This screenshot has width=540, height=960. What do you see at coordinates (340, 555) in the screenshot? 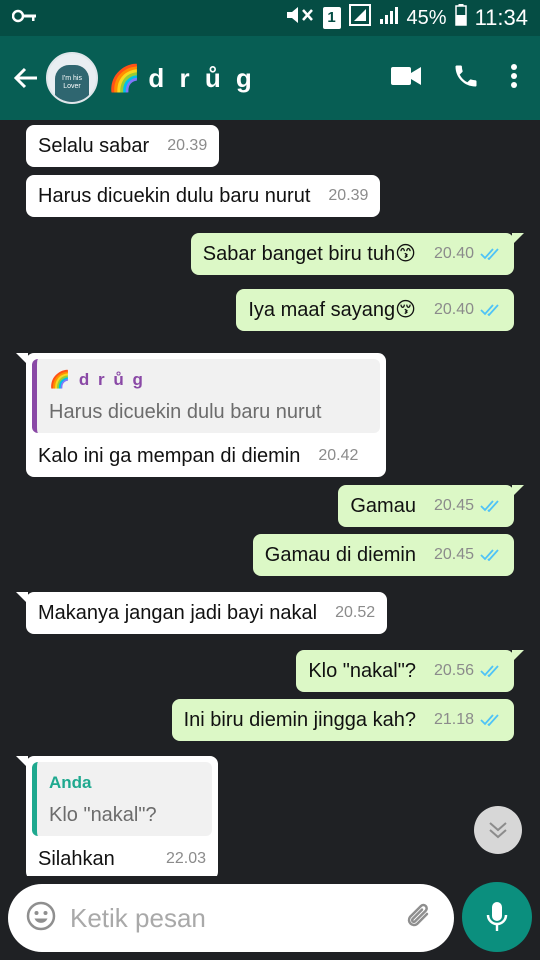
I see `message-text: Gamau di diemin` at bounding box center [340, 555].